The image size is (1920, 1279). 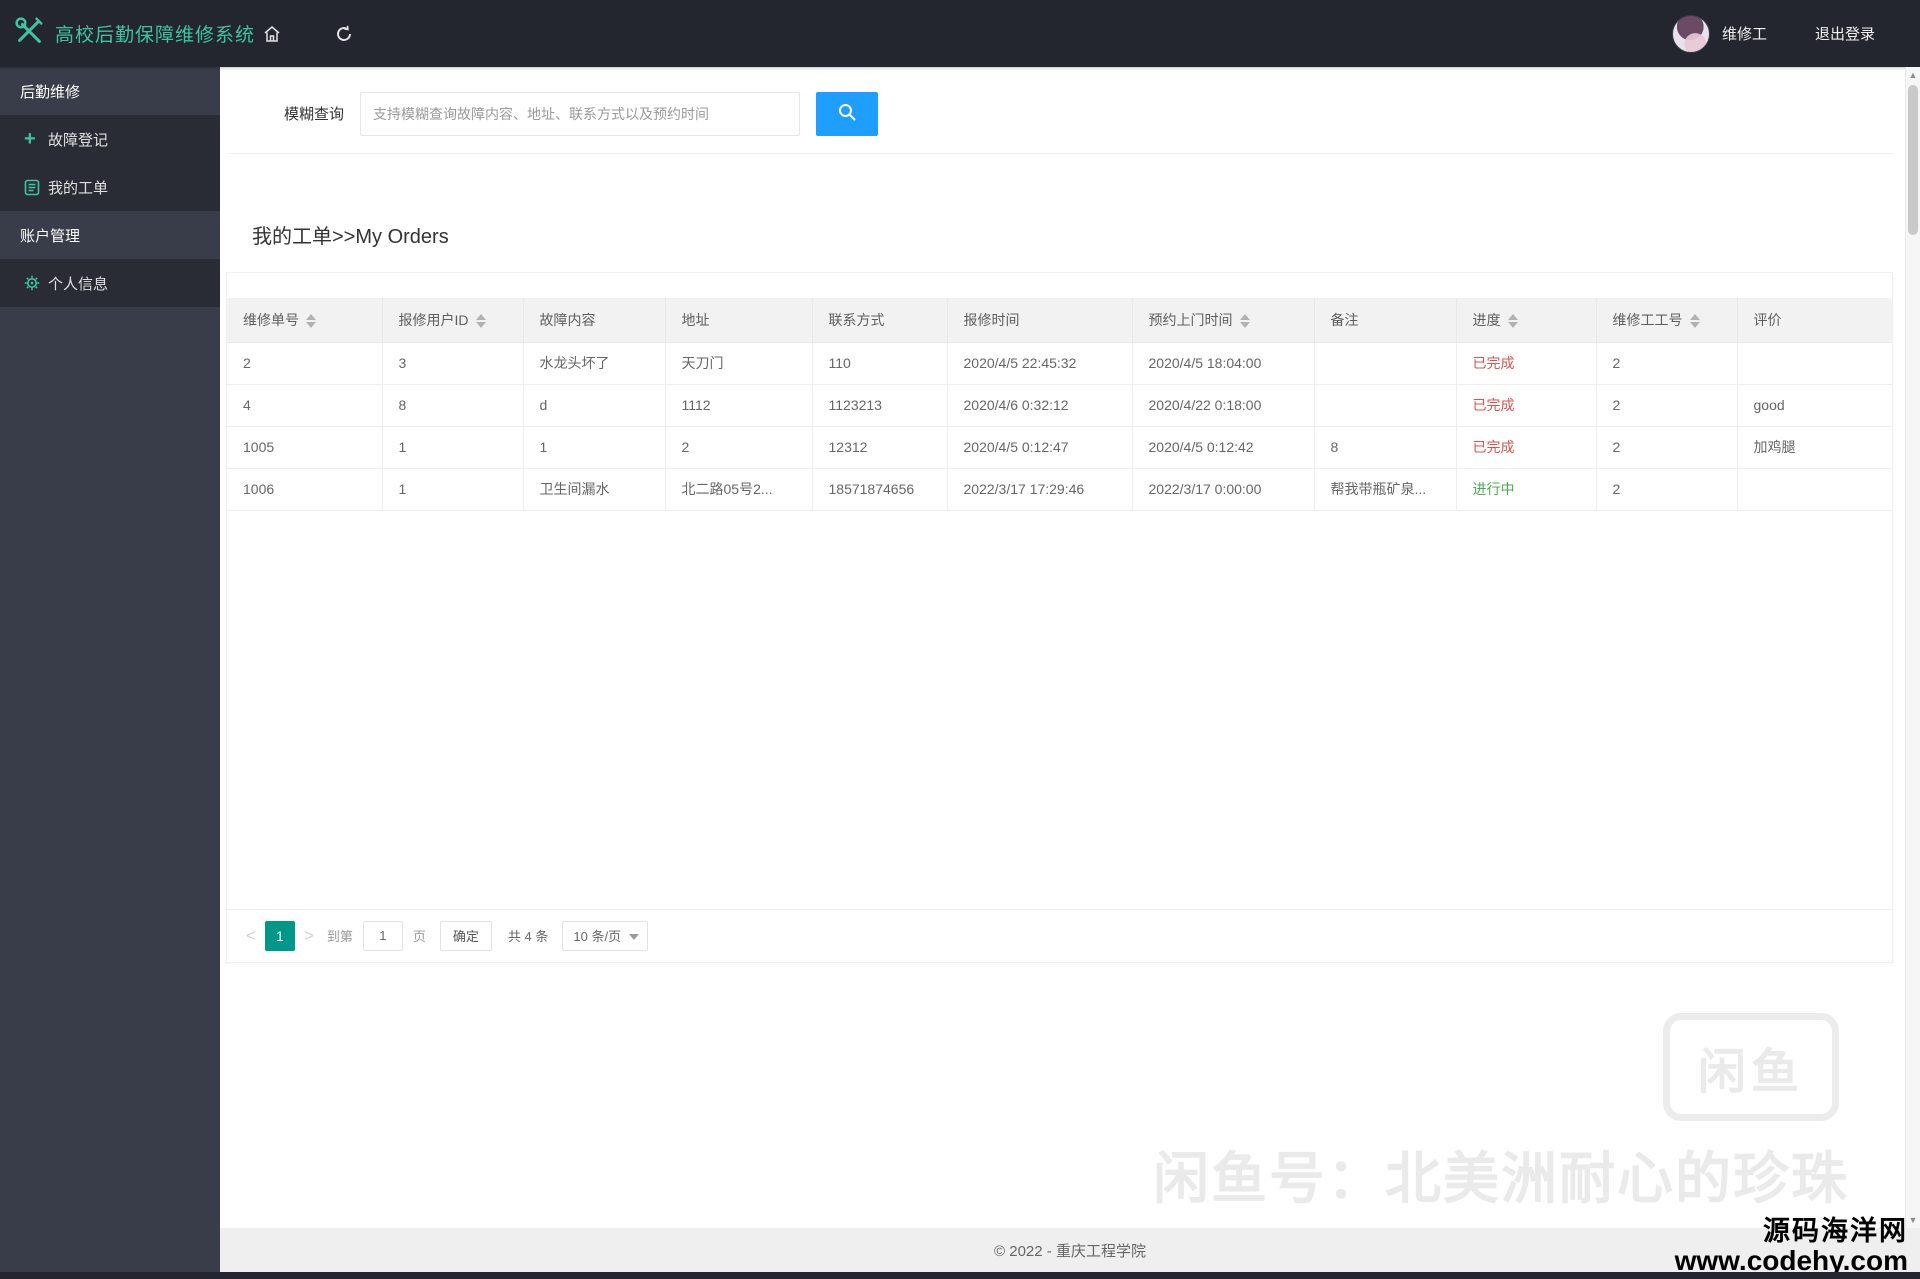 I want to click on table-cell: 进行中, so click(x=1526, y=489).